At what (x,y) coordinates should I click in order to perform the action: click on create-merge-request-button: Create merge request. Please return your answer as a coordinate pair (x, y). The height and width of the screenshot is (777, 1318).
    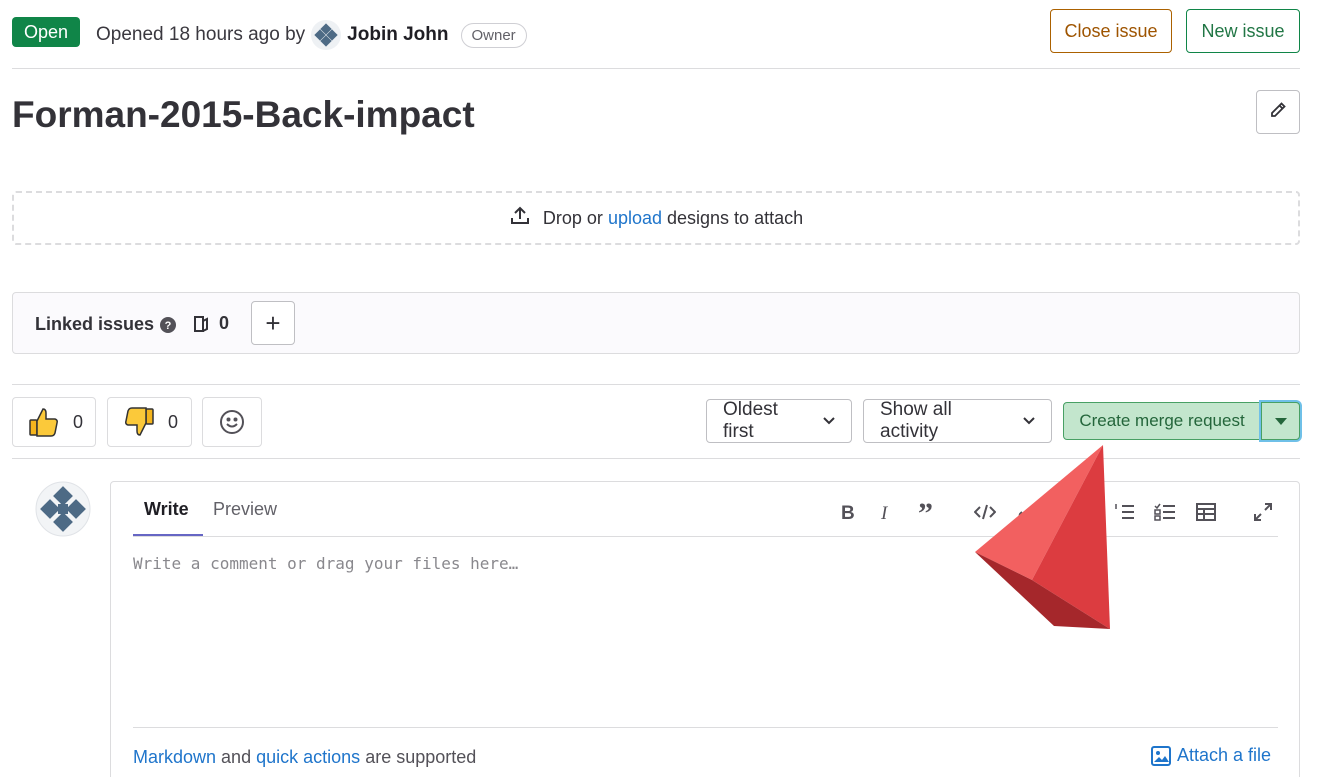
    Looking at the image, I should click on (1162, 421).